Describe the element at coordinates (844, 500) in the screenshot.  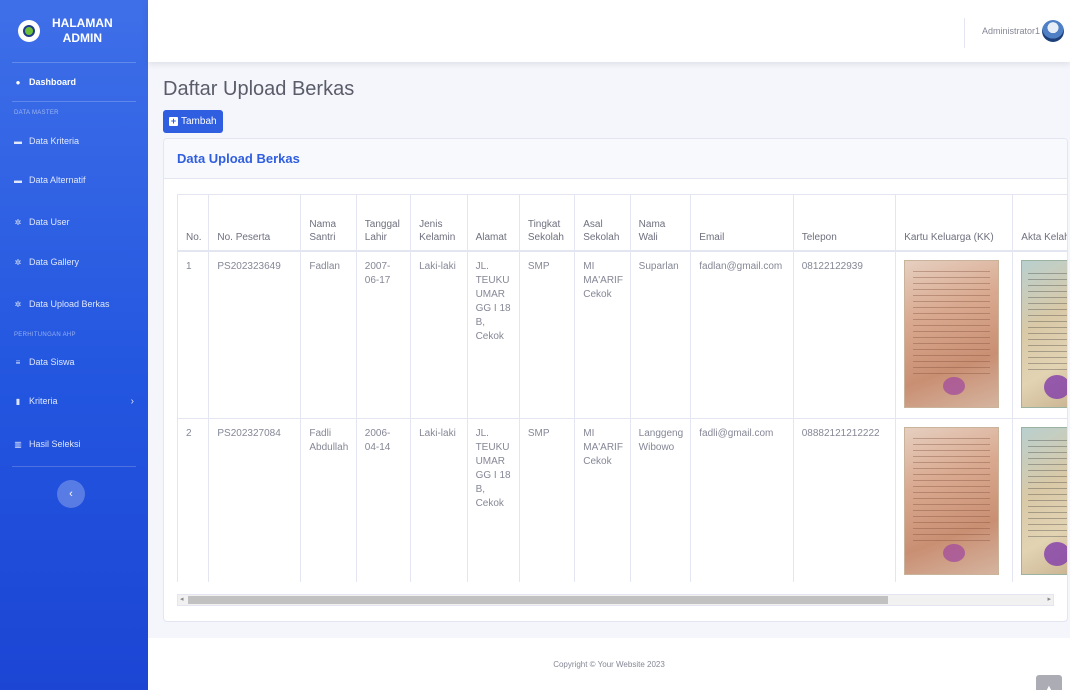
I see `cell-telepon: 08882121212222` at that location.